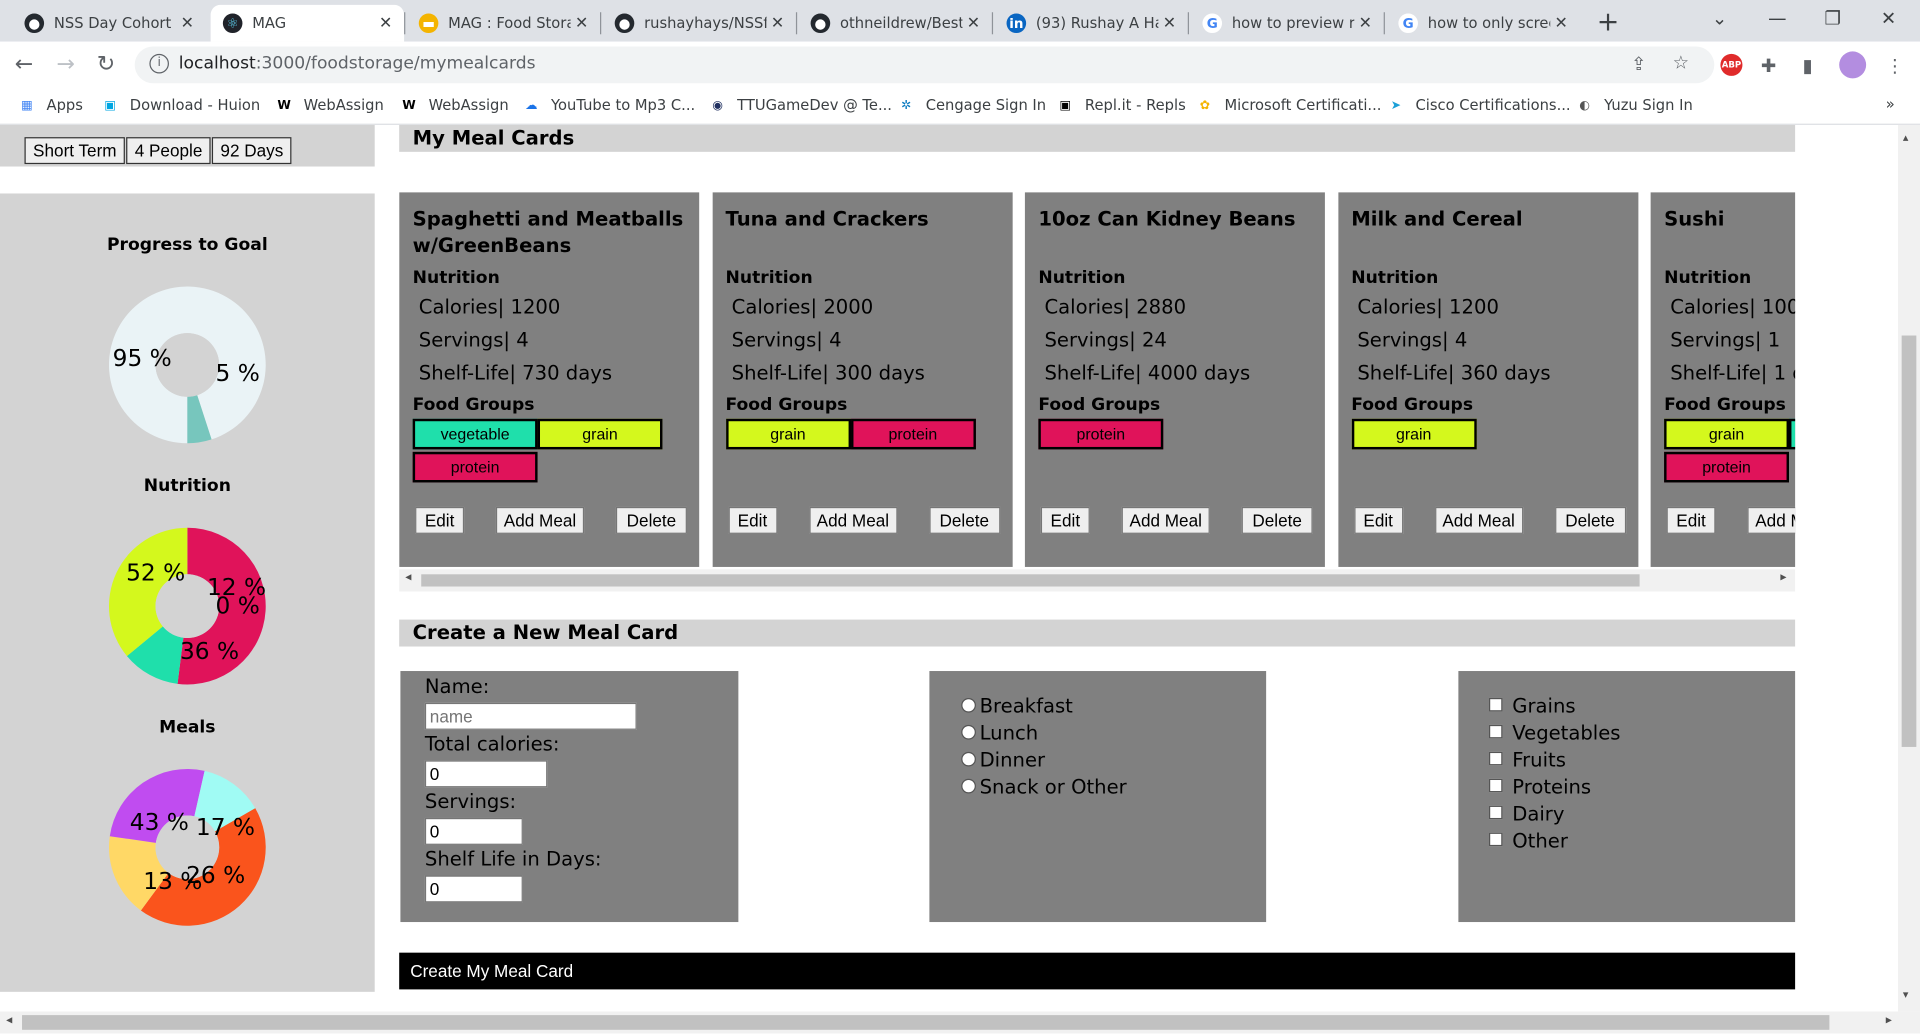 This screenshot has width=1920, height=1034. I want to click on page-scroll-right-icon: ▸, so click(1889, 1020).